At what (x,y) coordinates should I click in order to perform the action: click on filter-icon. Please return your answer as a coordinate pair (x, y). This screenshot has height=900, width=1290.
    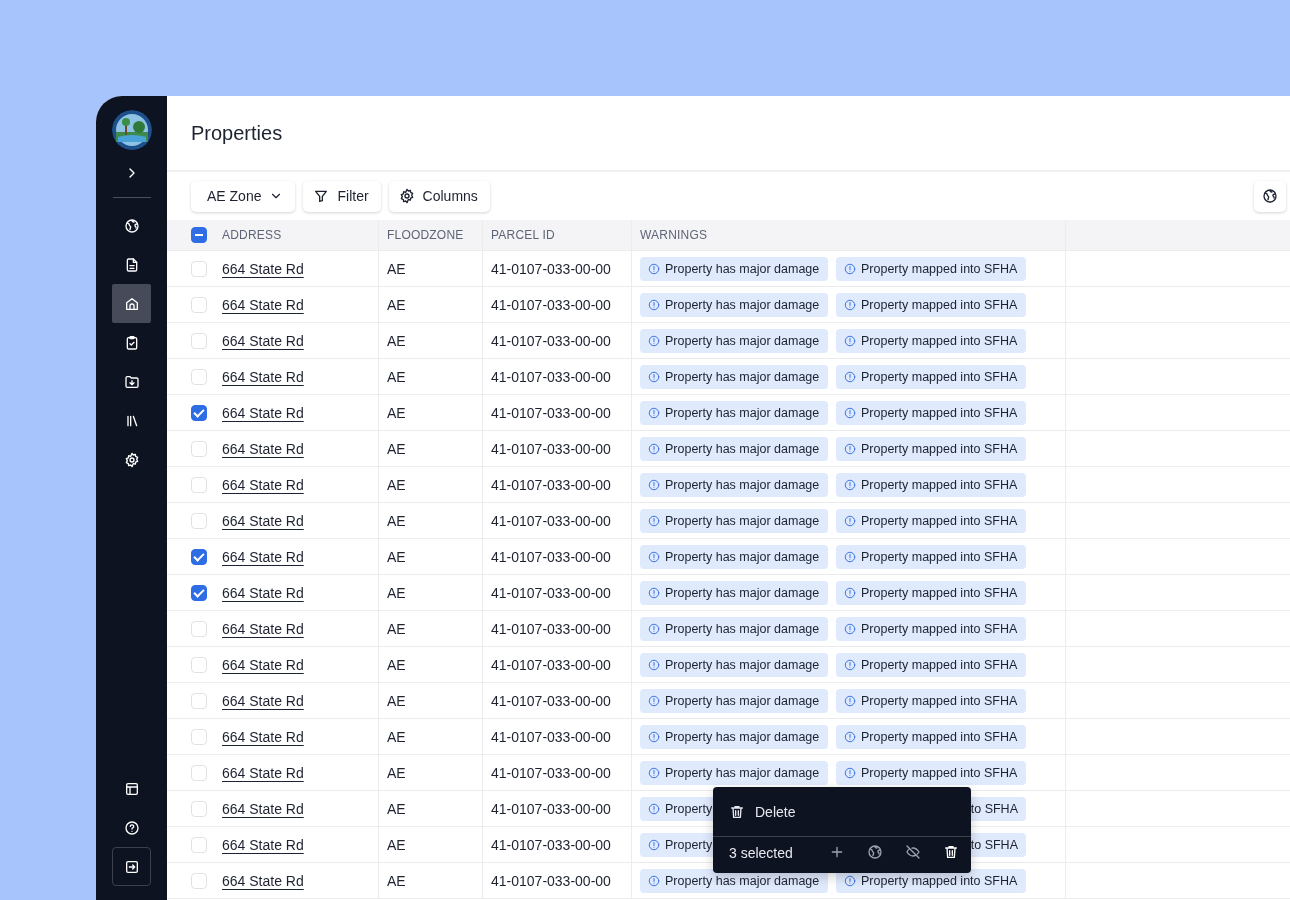
    Looking at the image, I should click on (321, 196).